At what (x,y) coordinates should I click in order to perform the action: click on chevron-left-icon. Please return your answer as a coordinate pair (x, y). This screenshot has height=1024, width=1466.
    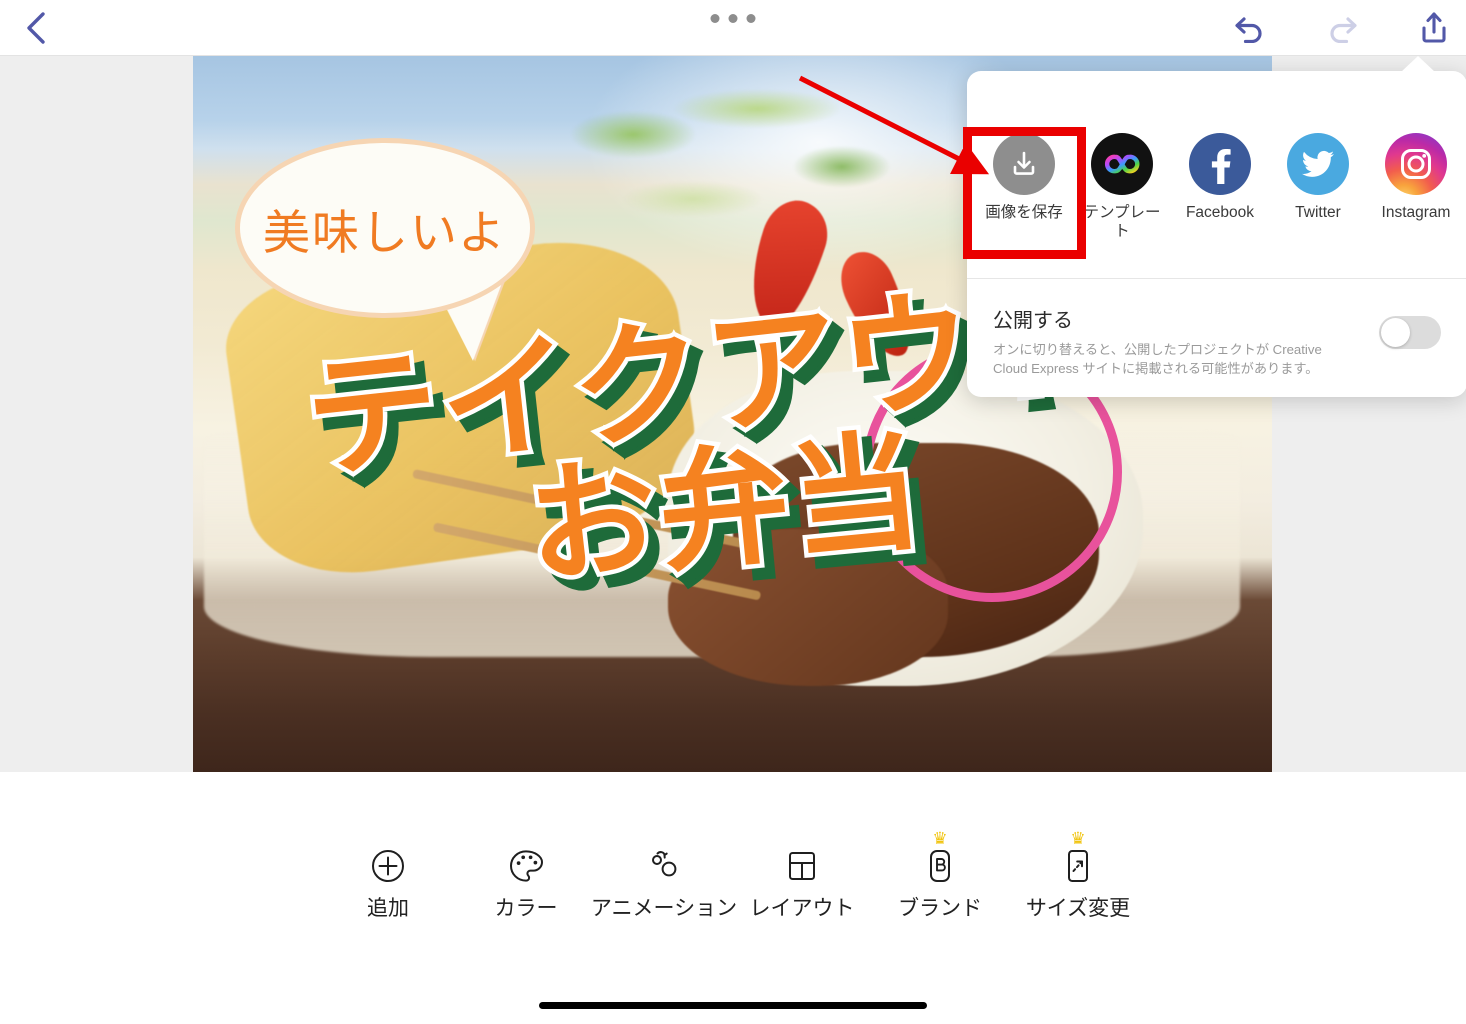
    Looking at the image, I should click on (36, 28).